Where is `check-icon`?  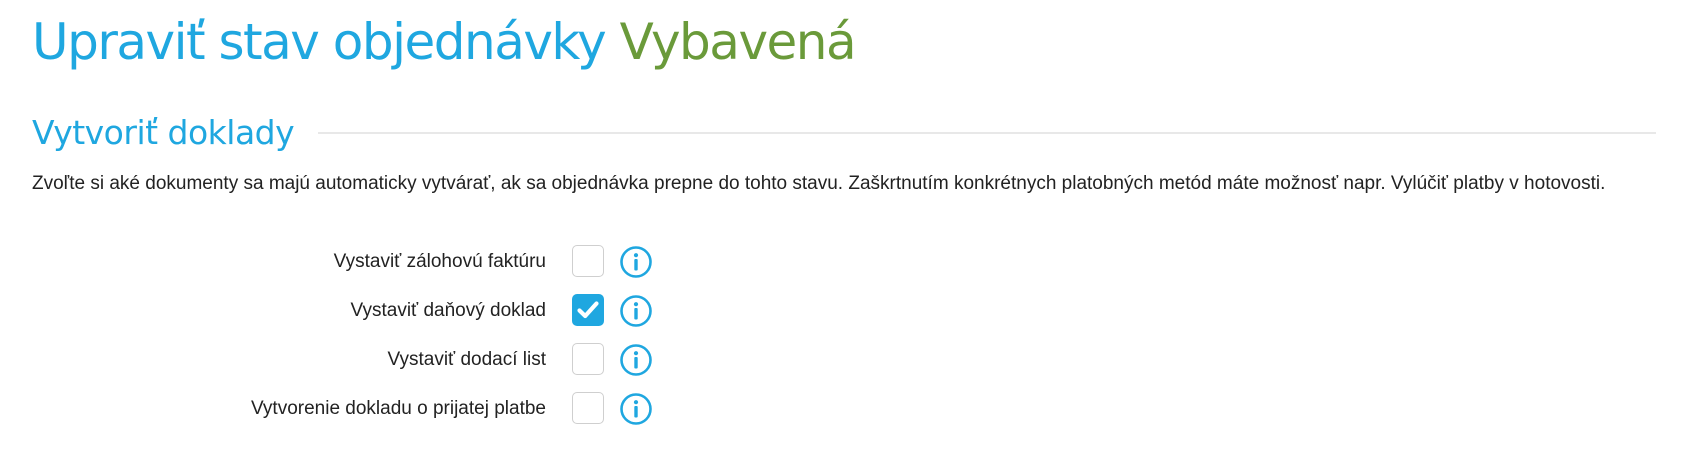 check-icon is located at coordinates (588, 310).